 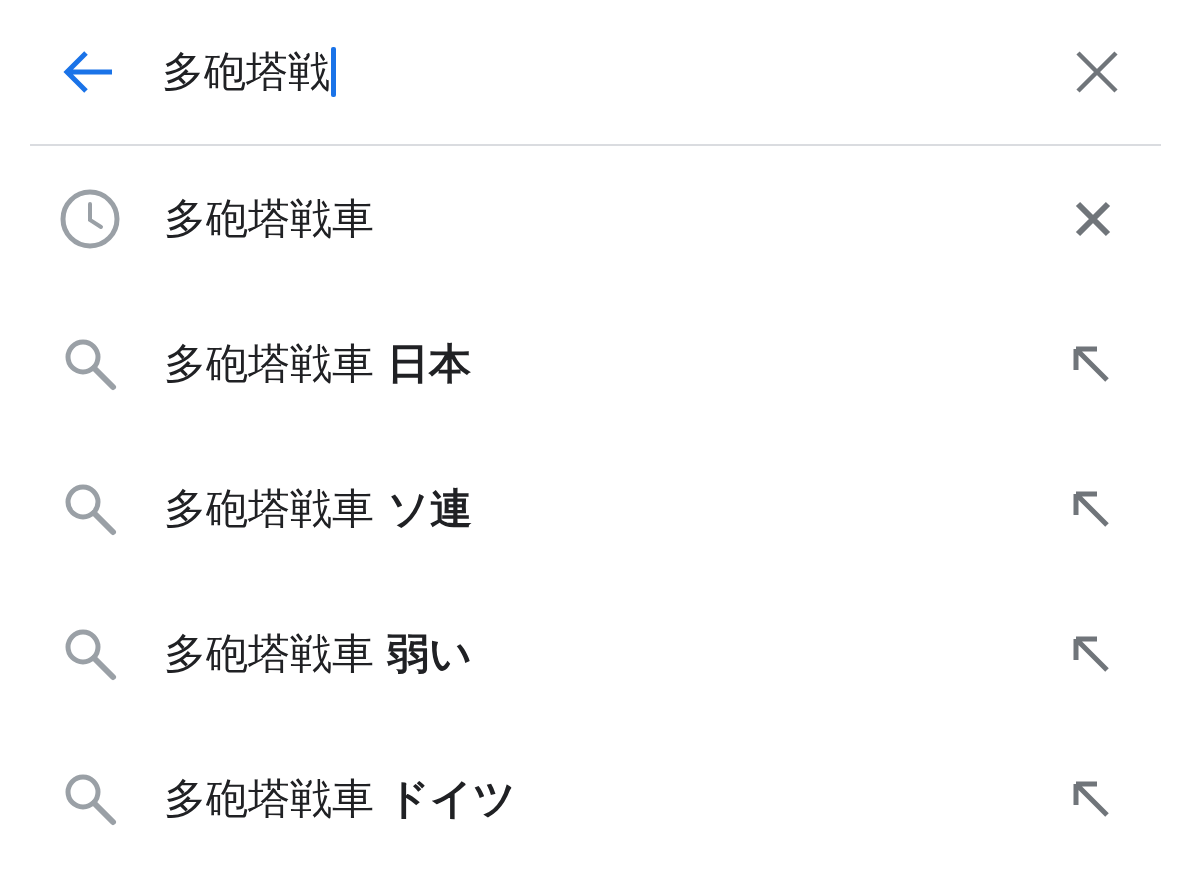 I want to click on suggestion-text: 多砲塔戦車 日本, so click(x=617, y=363).